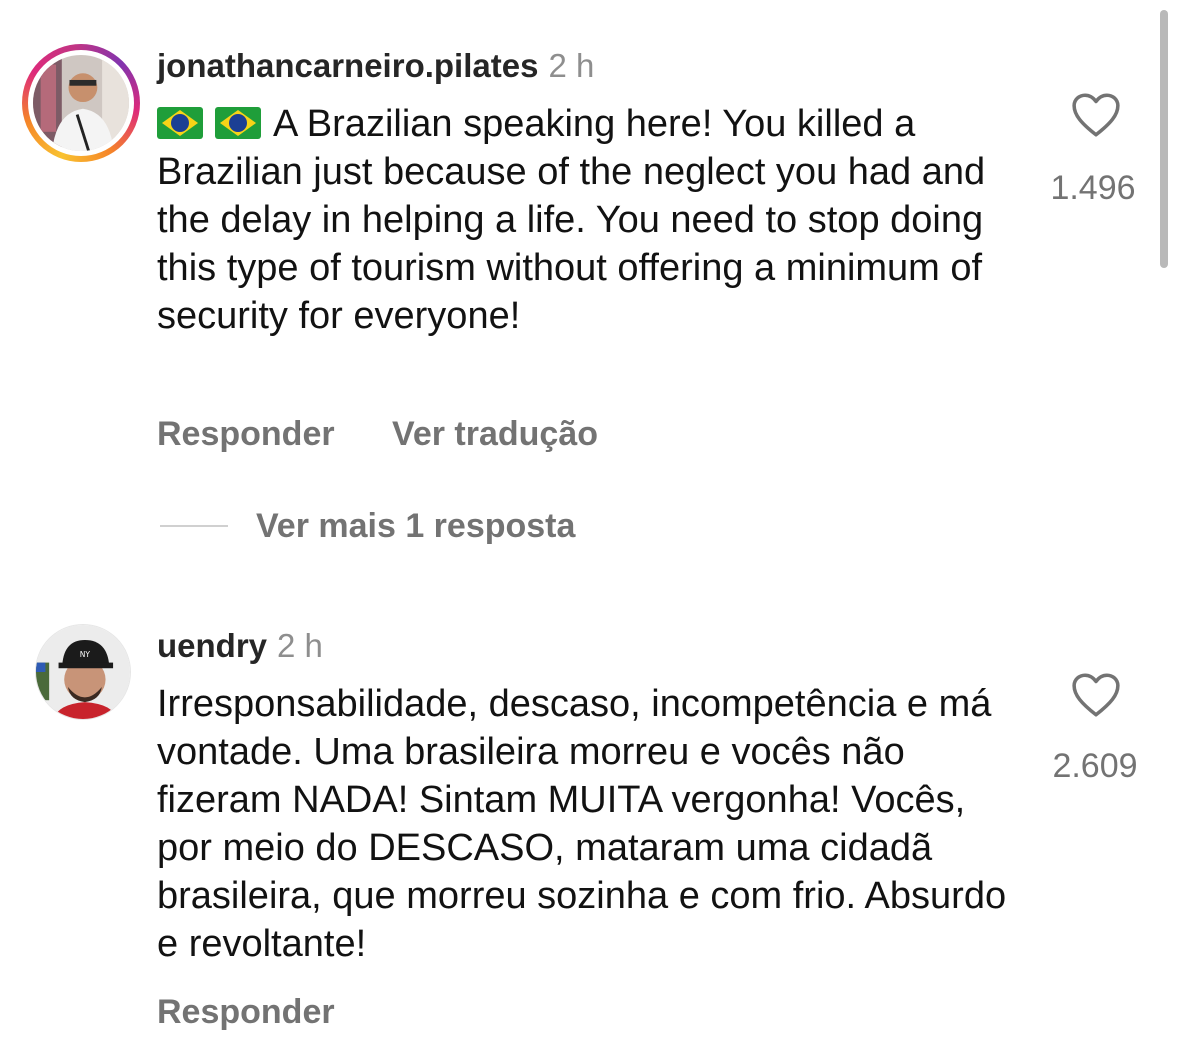 Image resolution: width=1179 pixels, height=1061 pixels. What do you see at coordinates (194, 526) in the screenshot?
I see `divider-line` at bounding box center [194, 526].